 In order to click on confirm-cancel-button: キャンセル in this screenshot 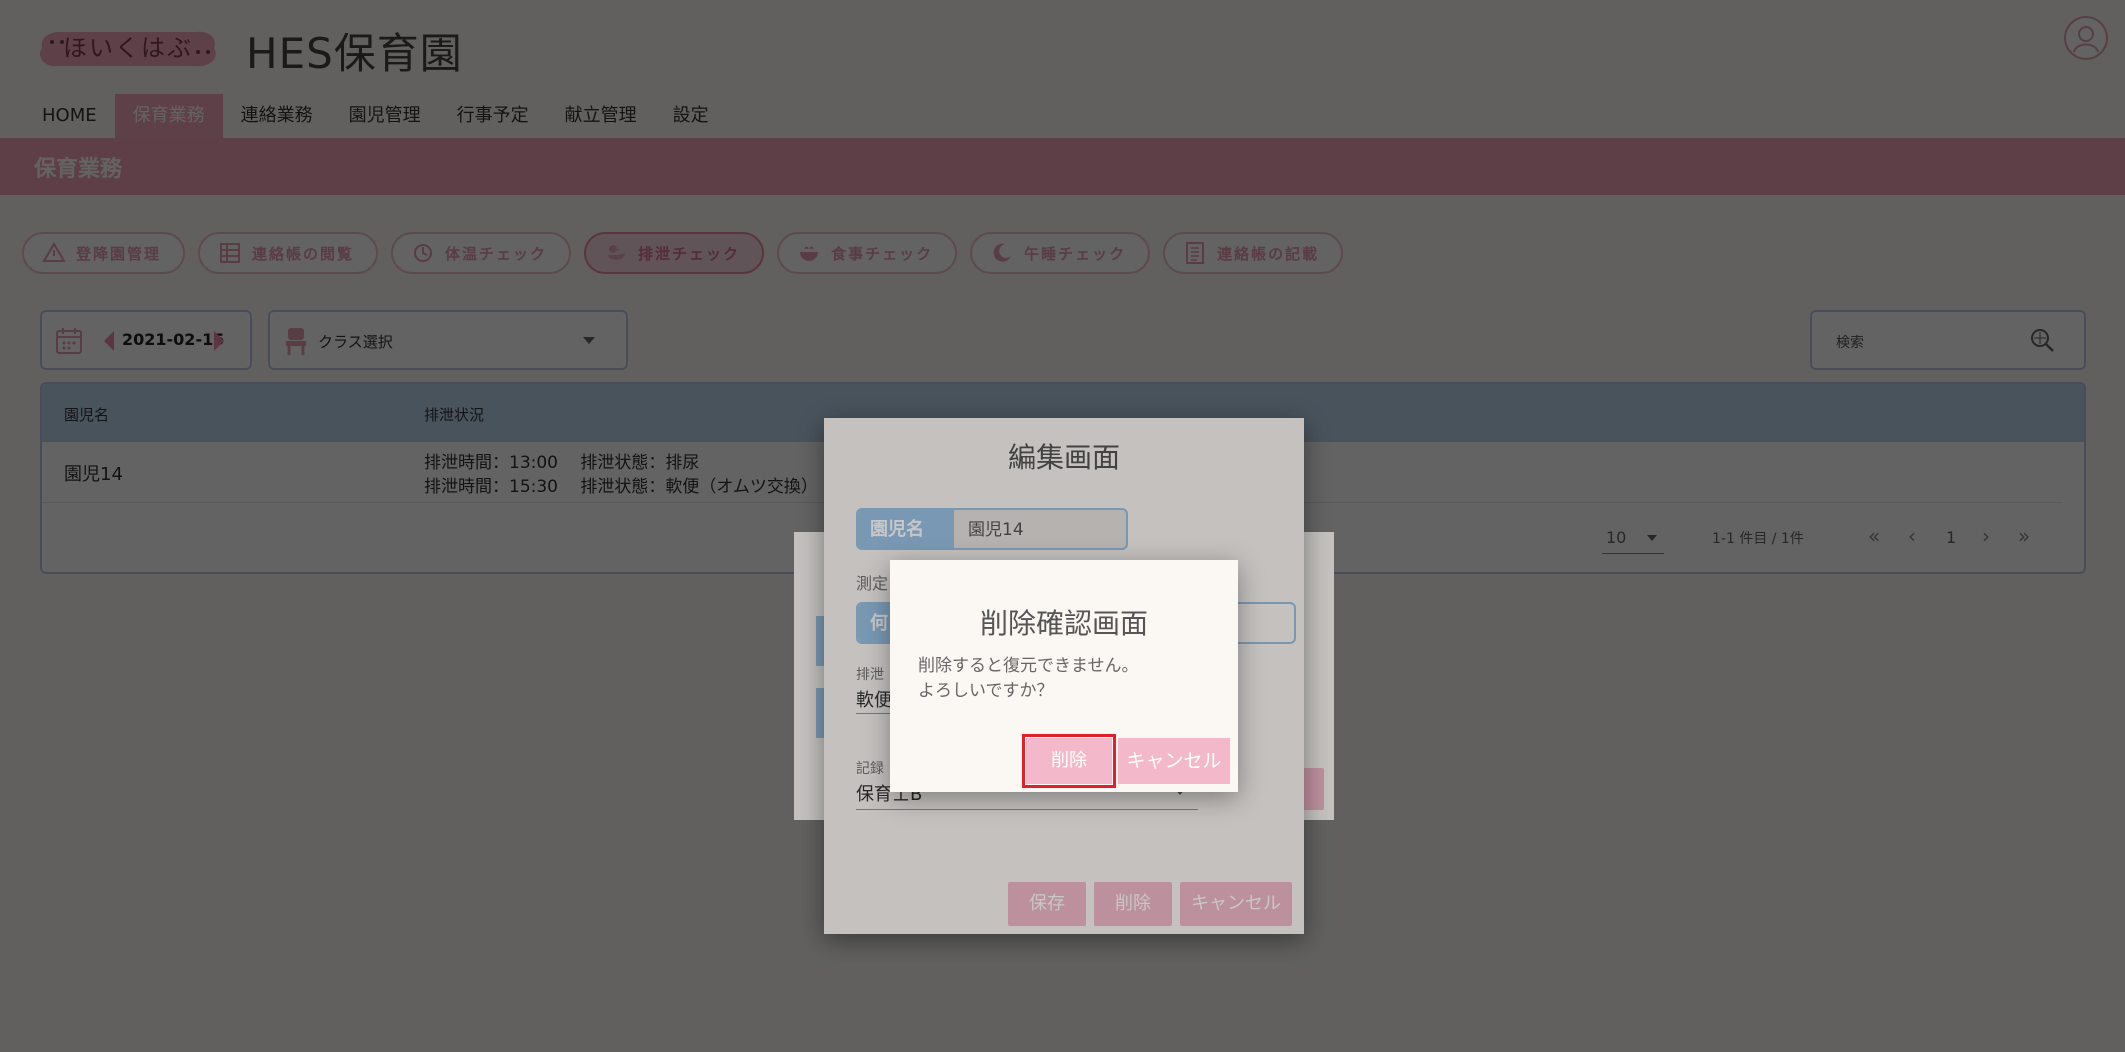, I will do `click(1174, 761)`.